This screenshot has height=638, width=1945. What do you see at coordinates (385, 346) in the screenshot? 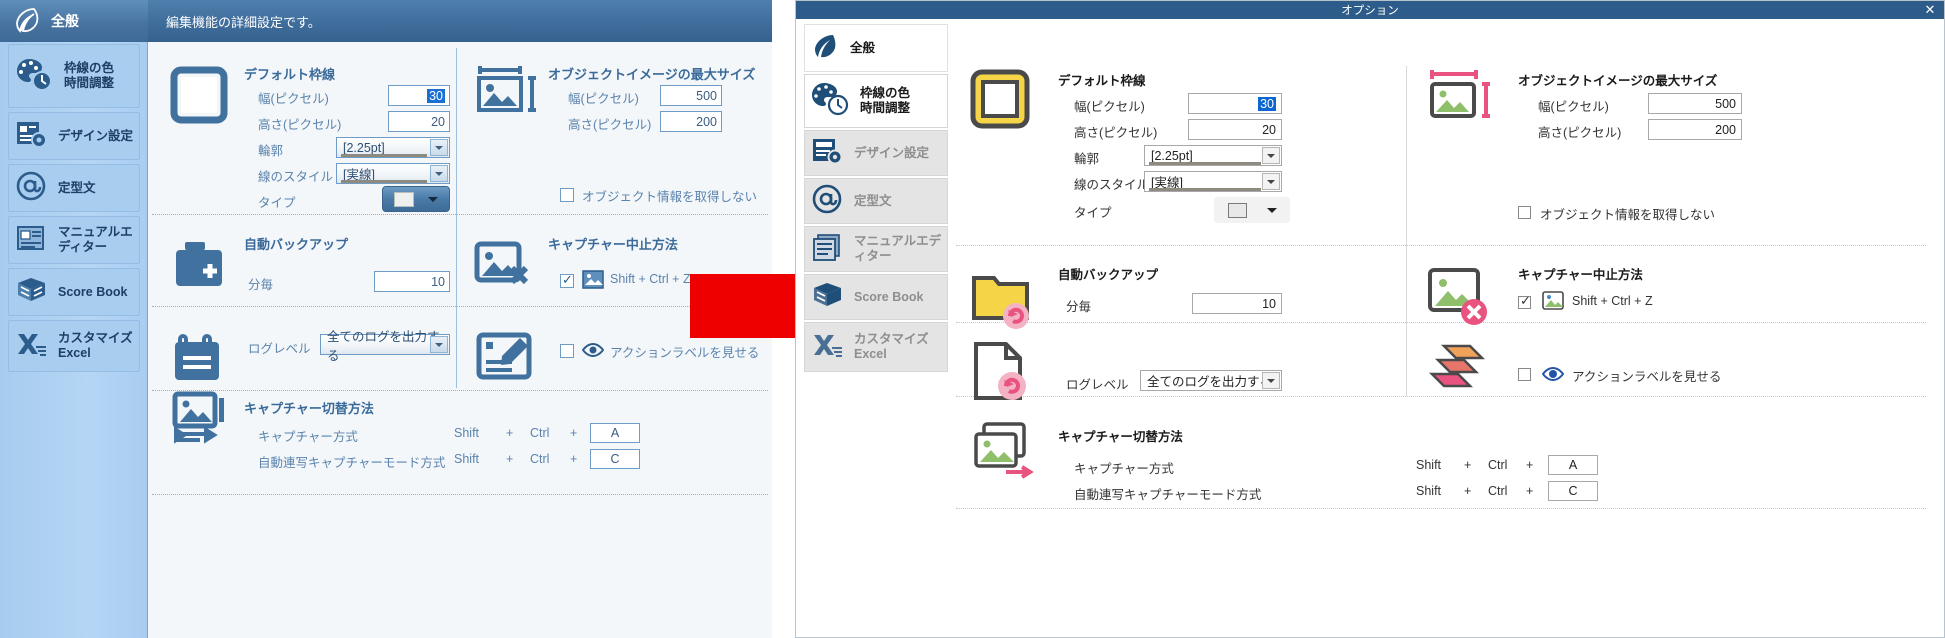
I see `old-combo-log-level: 全てのログを出力する` at bounding box center [385, 346].